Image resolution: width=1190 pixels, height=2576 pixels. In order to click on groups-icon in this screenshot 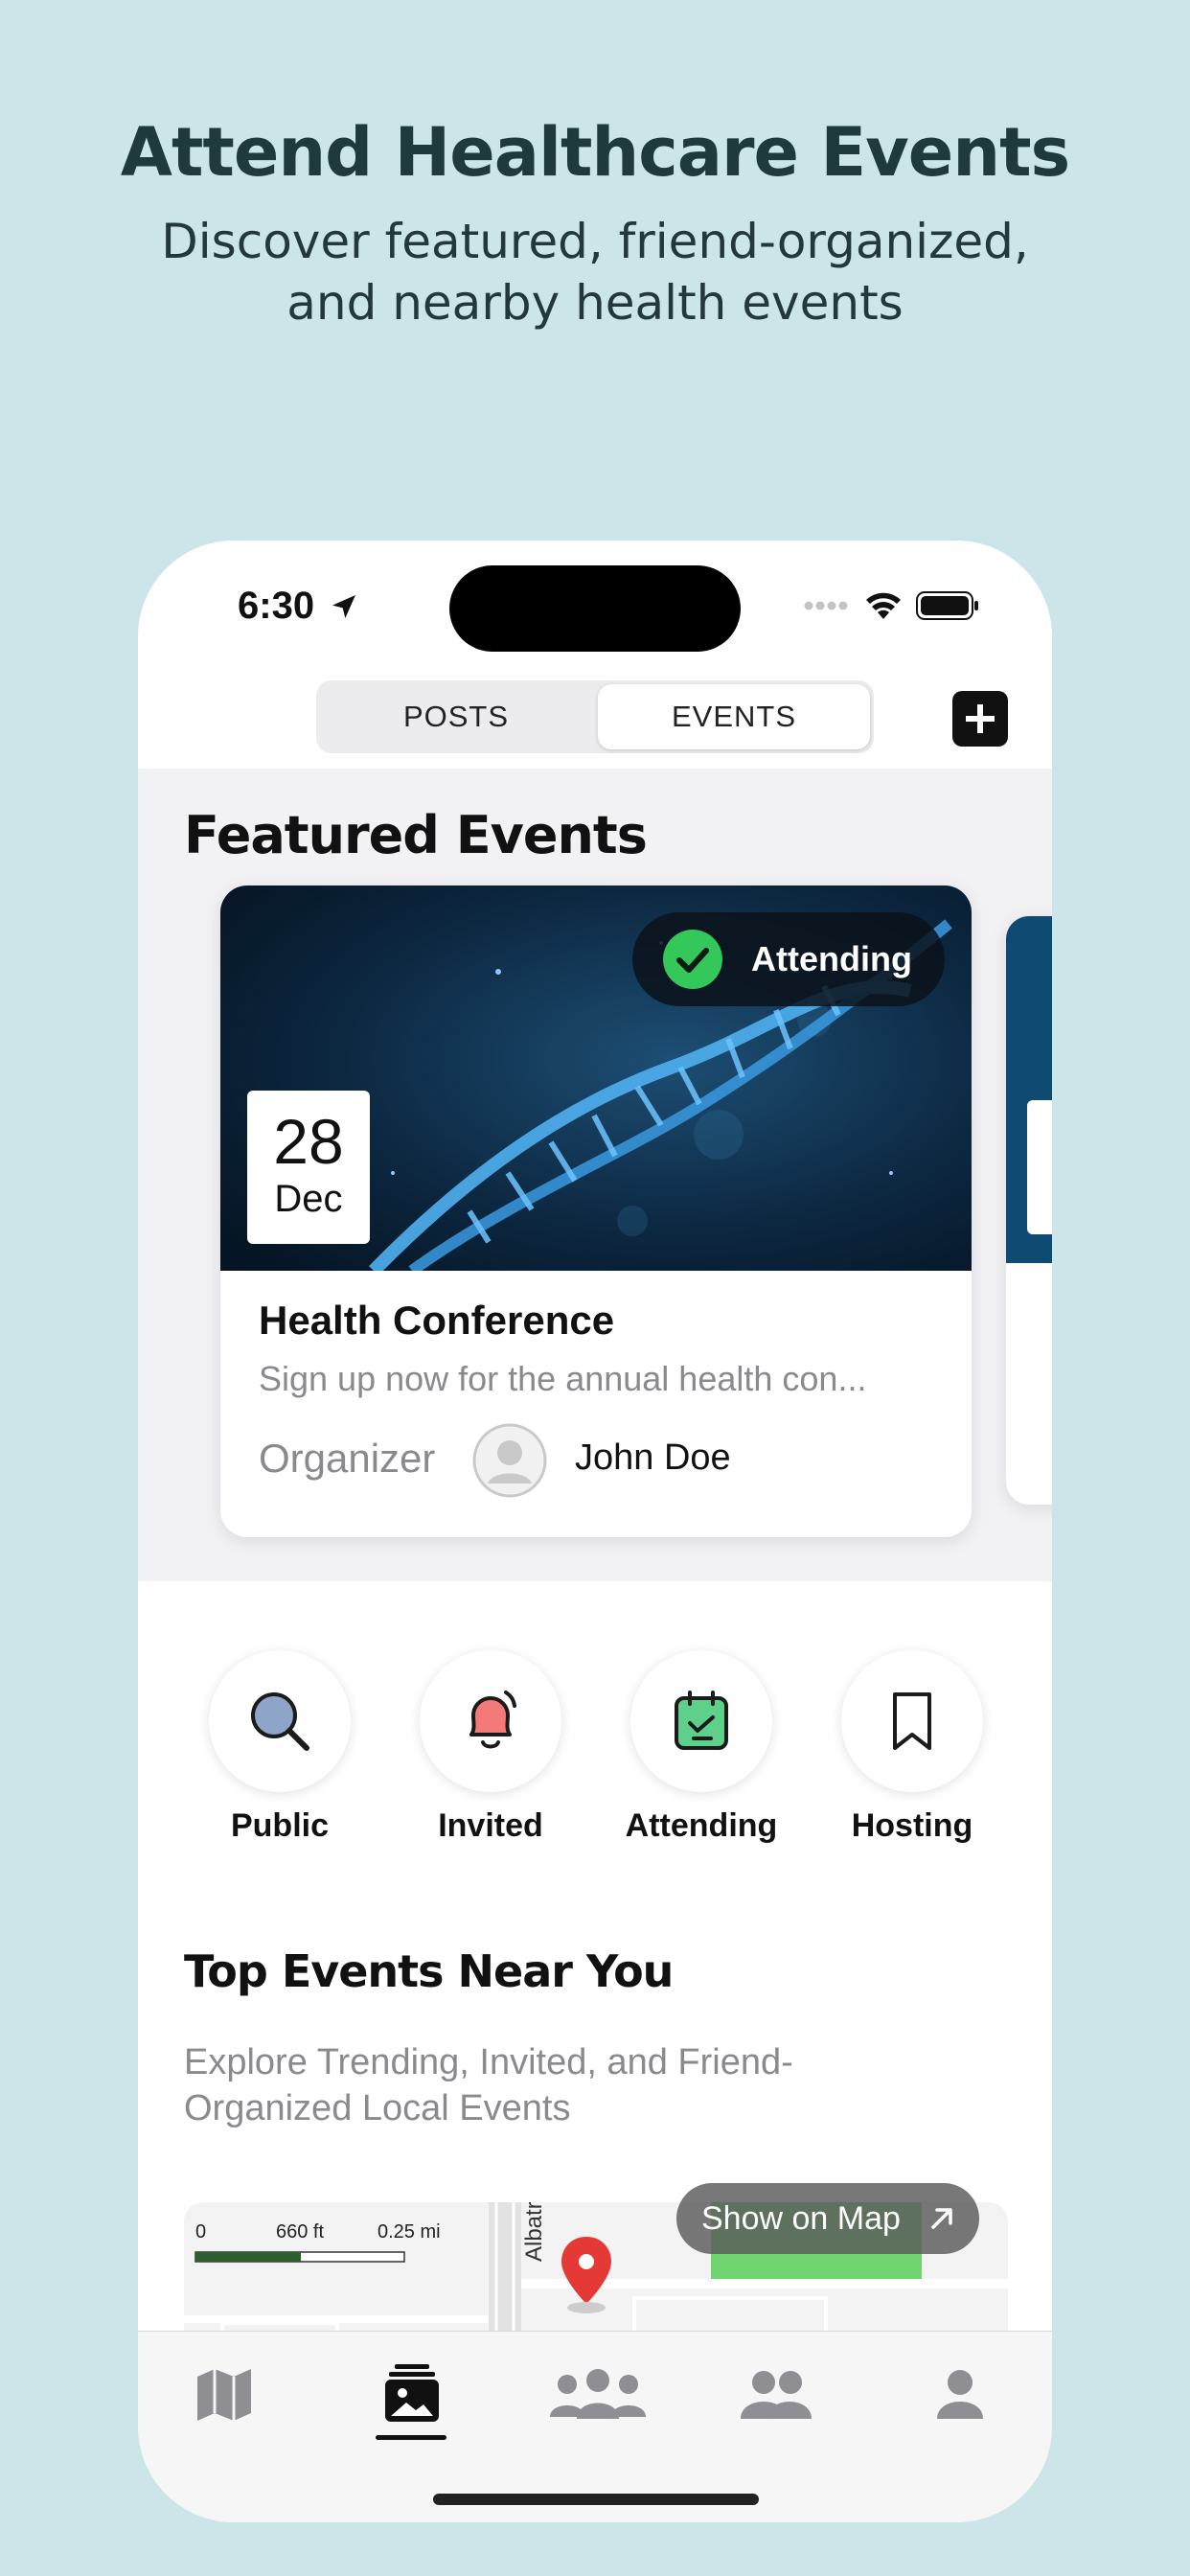, I will do `click(598, 2394)`.